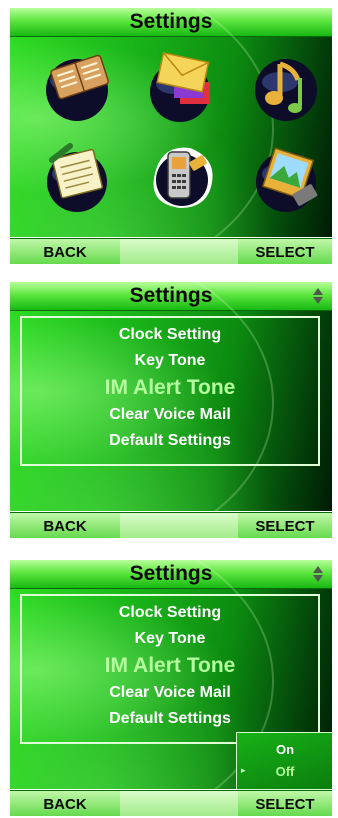 The height and width of the screenshot is (818, 338). Describe the element at coordinates (183, 175) in the screenshot. I see `phone-settings-icon` at that location.